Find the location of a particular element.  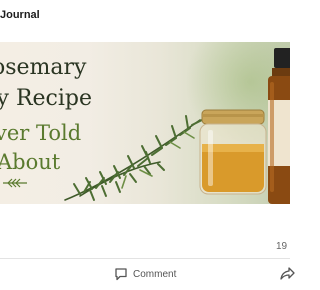

oil-bottle is located at coordinates (279, 126).